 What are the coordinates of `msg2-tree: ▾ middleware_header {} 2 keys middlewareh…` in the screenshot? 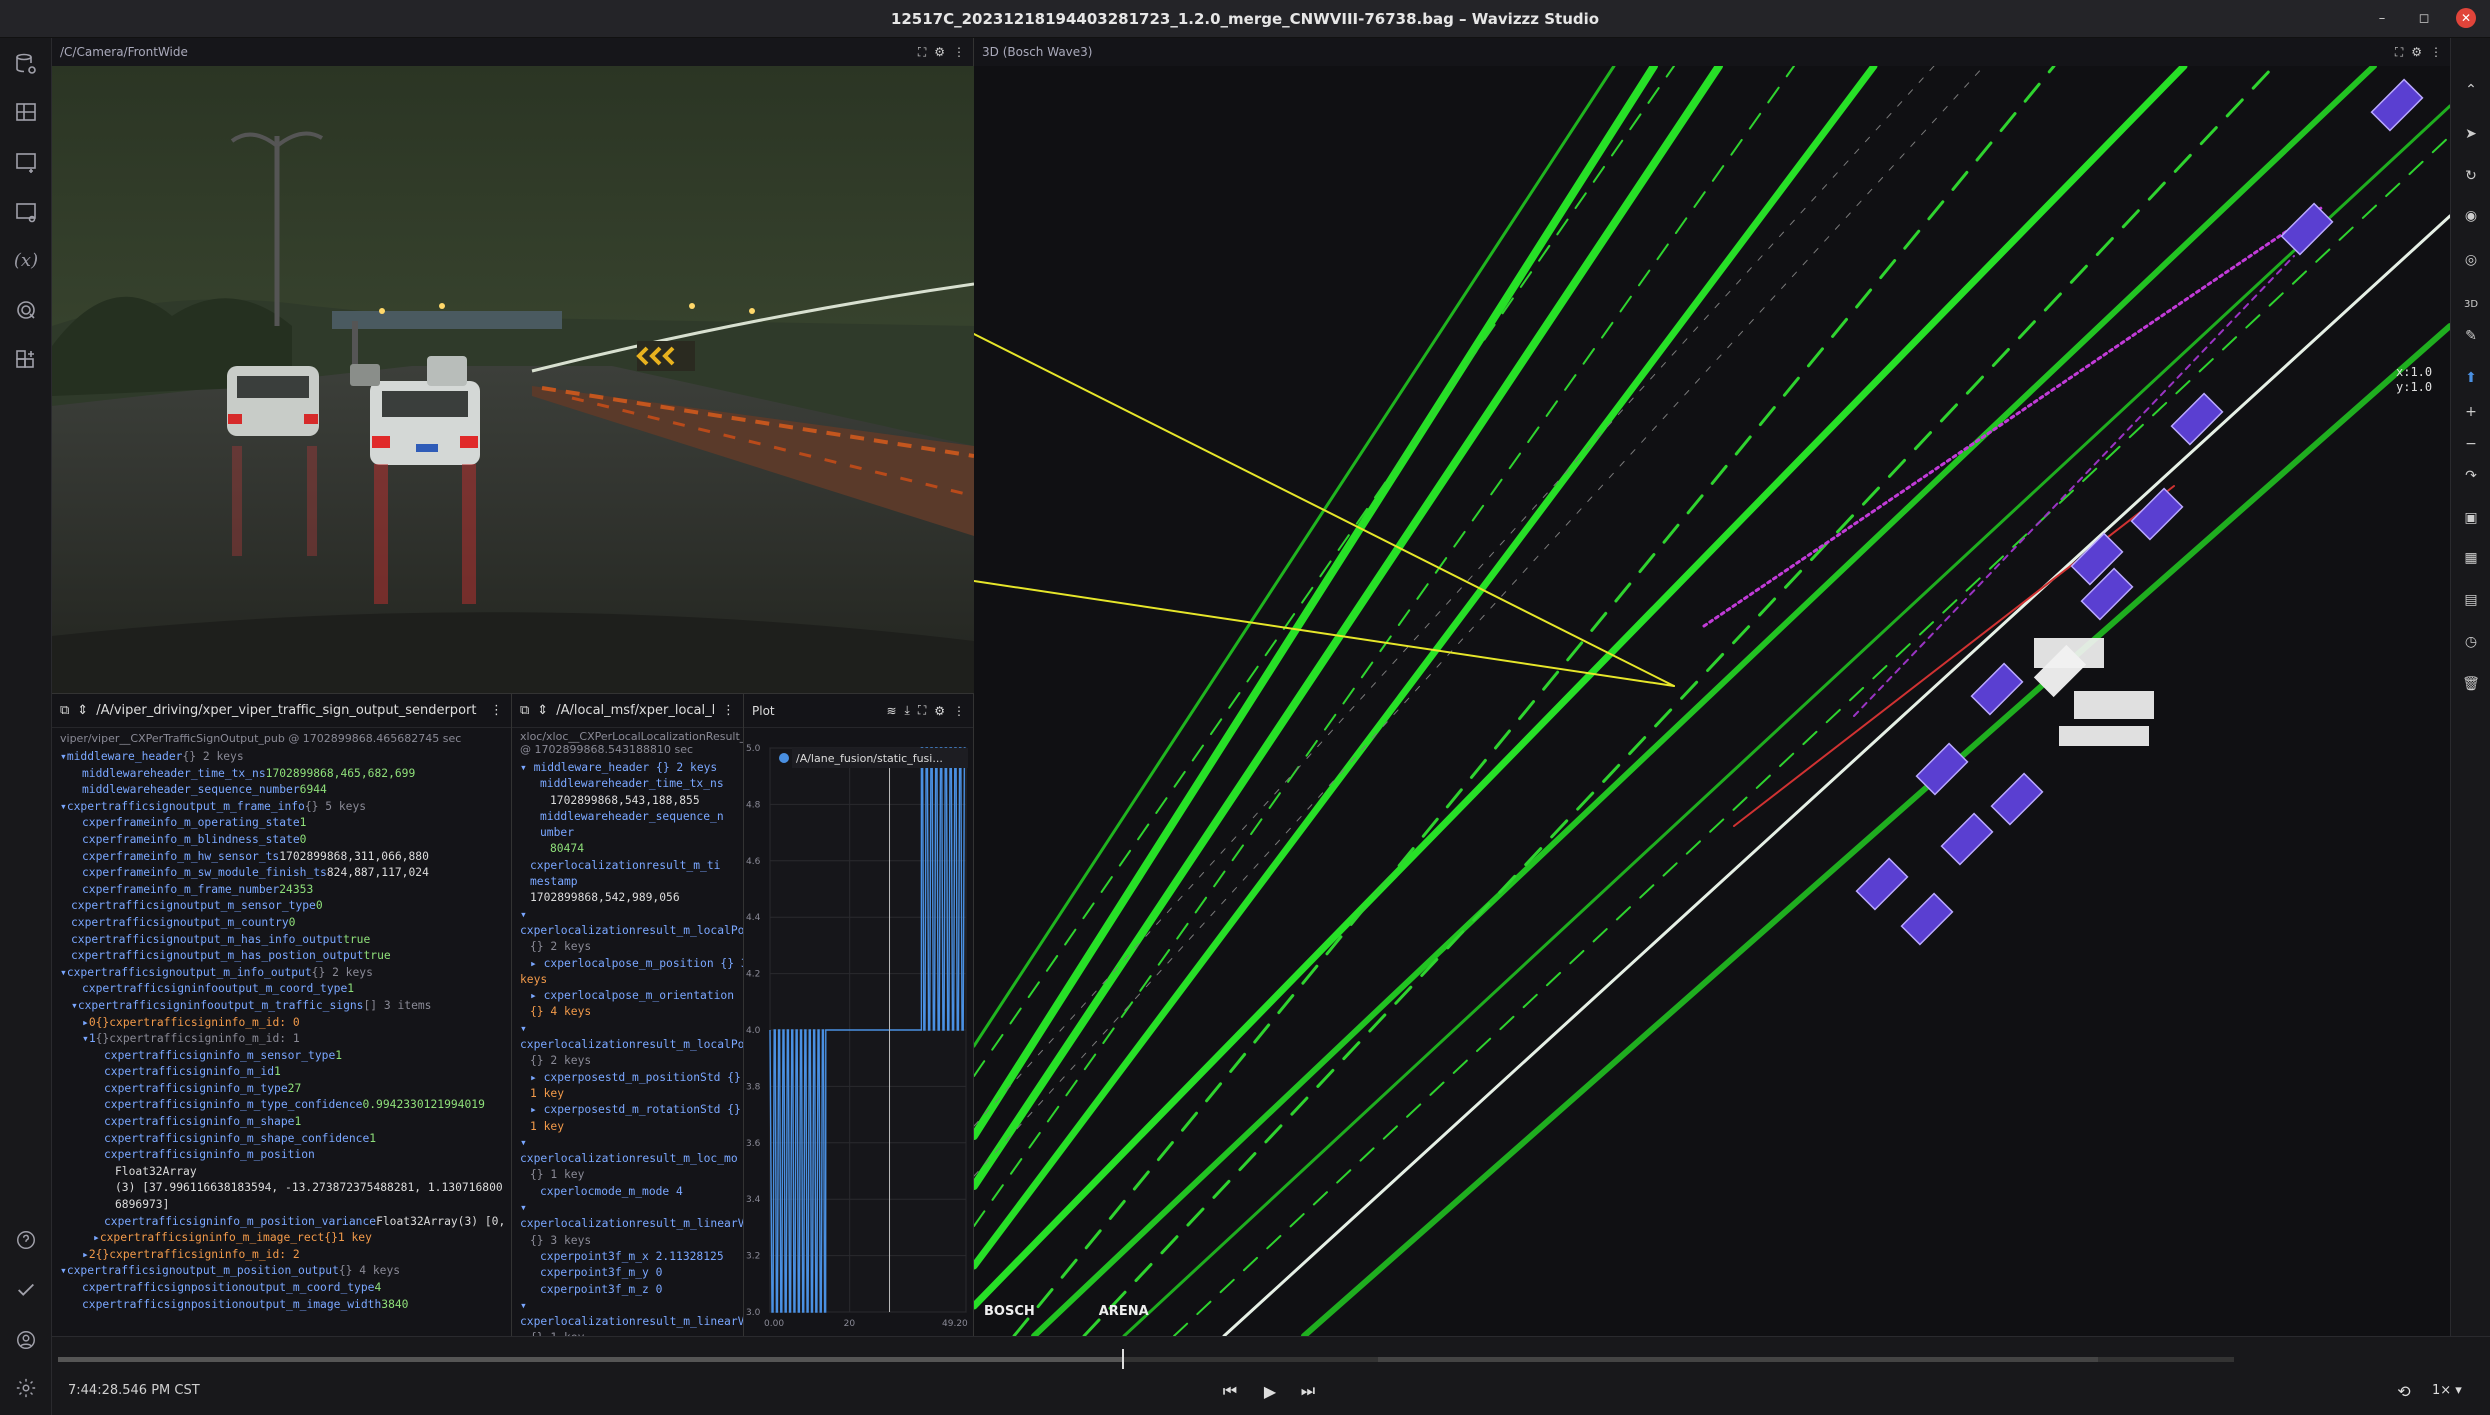 It's located at (627, 1047).